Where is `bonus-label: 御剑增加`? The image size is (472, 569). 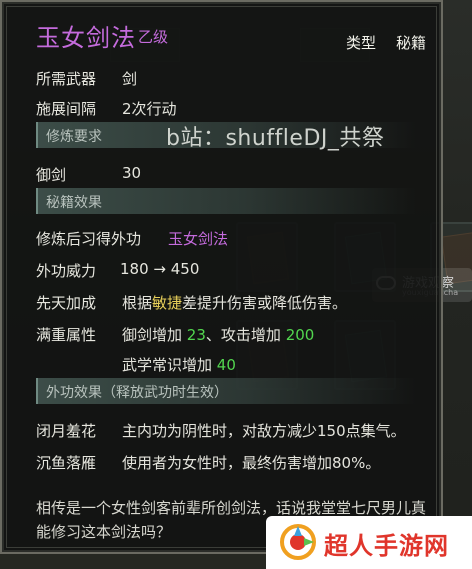 bonus-label: 御剑增加 is located at coordinates (152, 335).